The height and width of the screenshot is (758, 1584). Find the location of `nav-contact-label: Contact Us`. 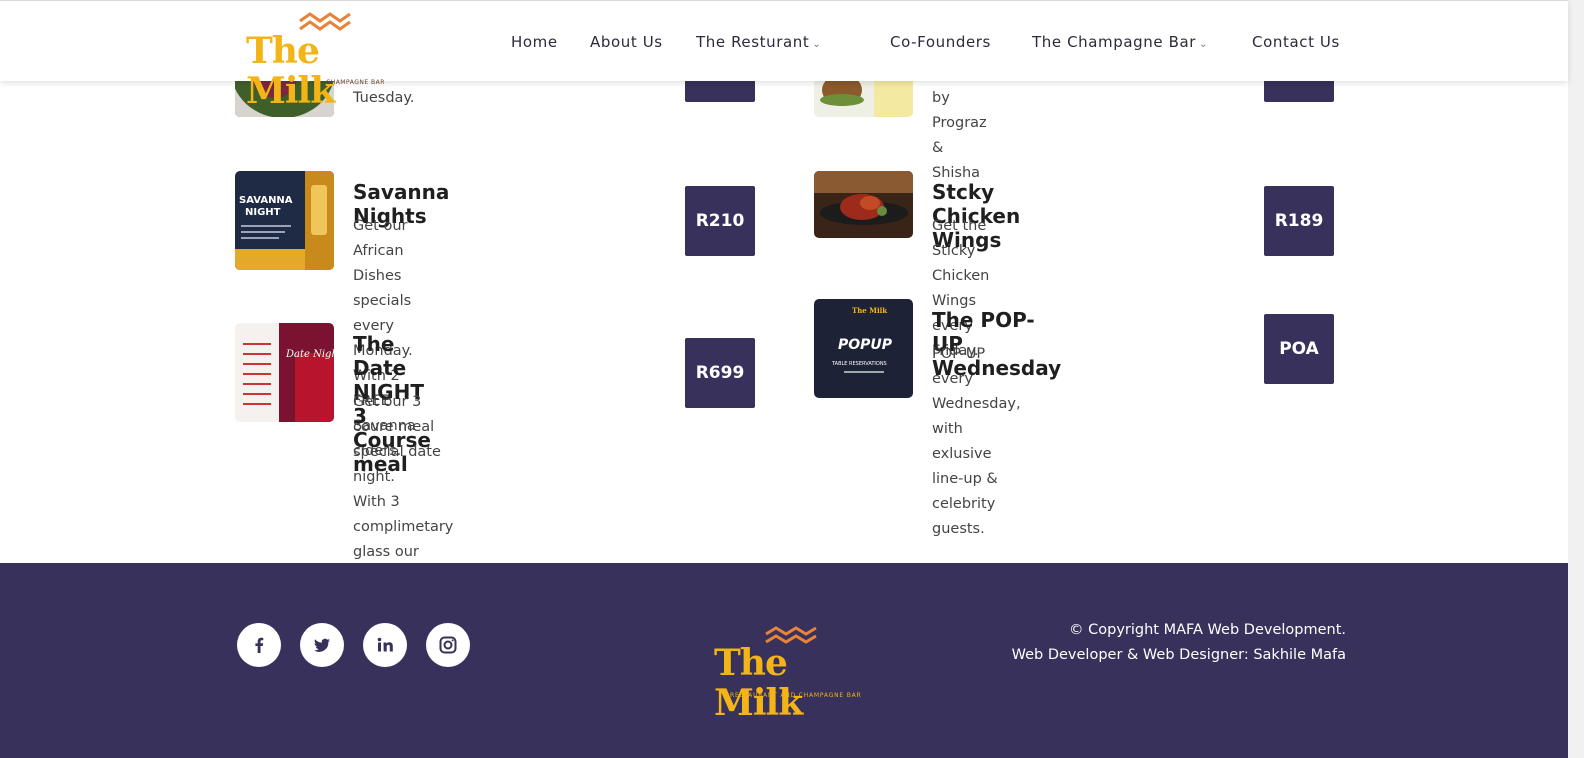

nav-contact-label: Contact Us is located at coordinates (1296, 42).